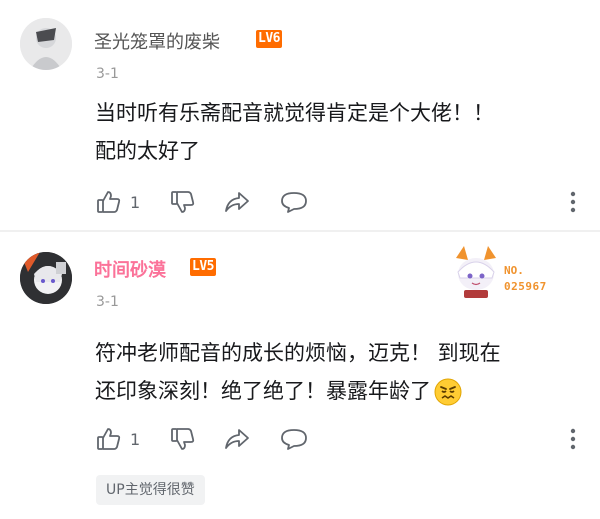  What do you see at coordinates (476, 272) in the screenshot?
I see `fan-badge-icon` at bounding box center [476, 272].